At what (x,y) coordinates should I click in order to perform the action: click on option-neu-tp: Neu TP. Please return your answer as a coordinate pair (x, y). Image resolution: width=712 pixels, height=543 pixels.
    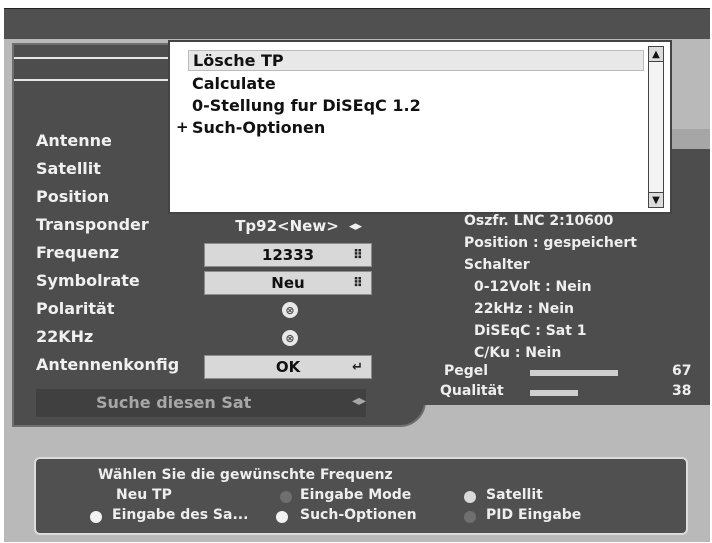
    Looking at the image, I should click on (144, 495).